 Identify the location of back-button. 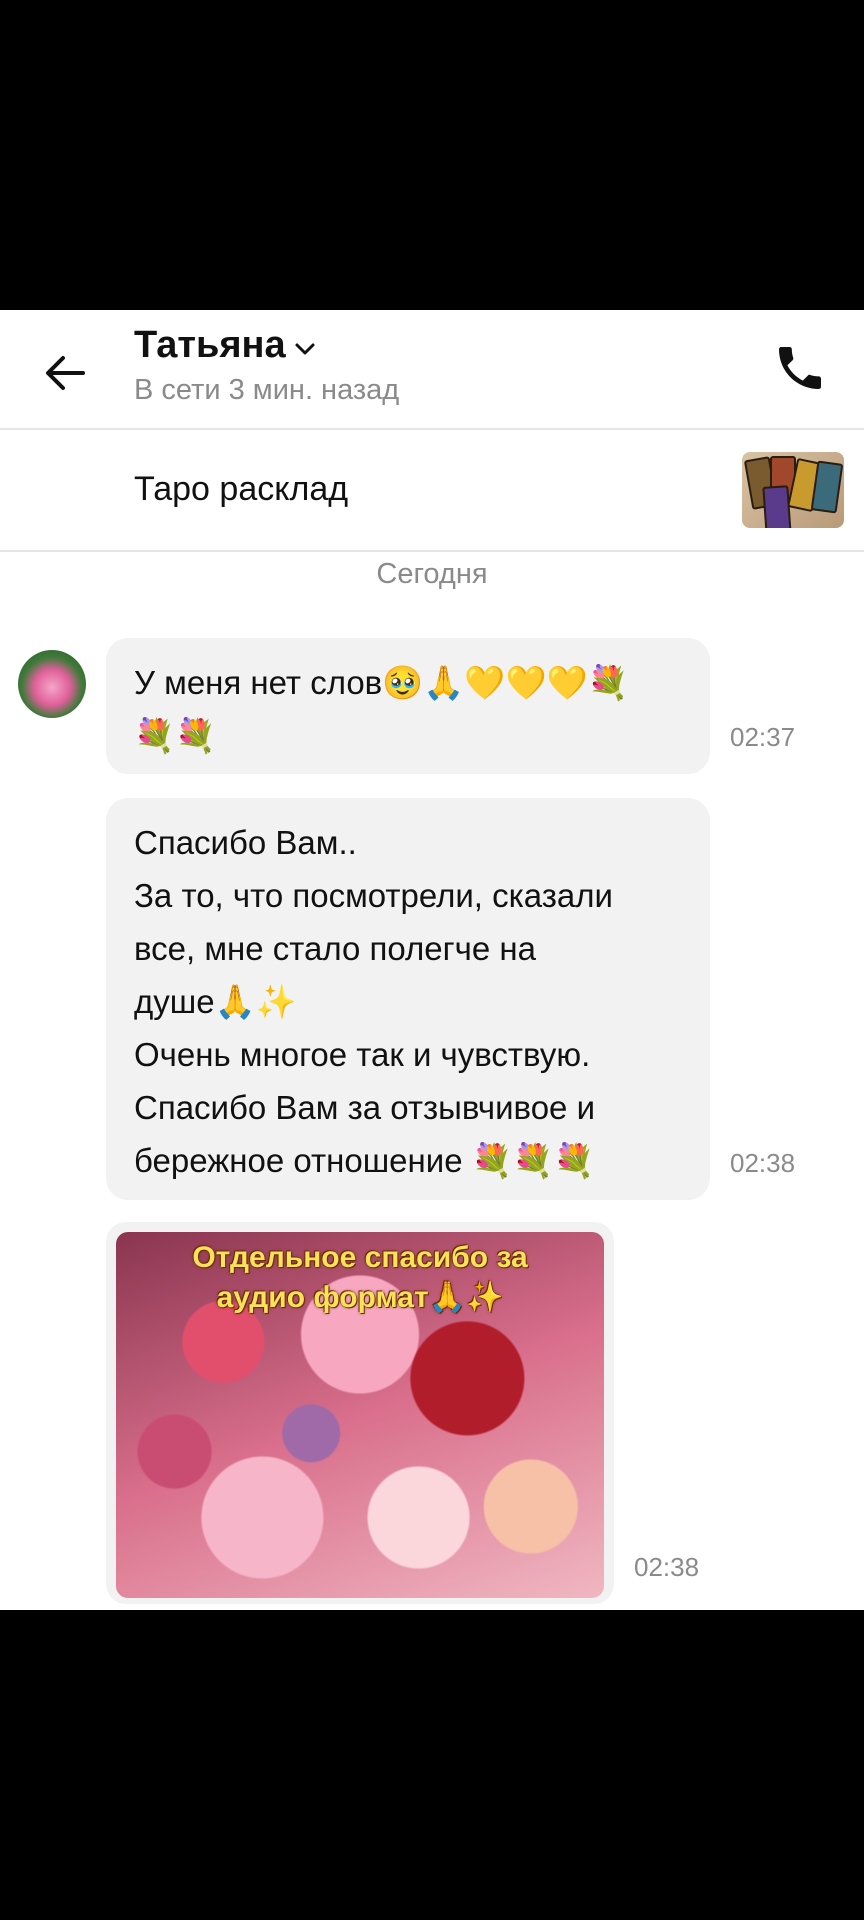
(65, 373).